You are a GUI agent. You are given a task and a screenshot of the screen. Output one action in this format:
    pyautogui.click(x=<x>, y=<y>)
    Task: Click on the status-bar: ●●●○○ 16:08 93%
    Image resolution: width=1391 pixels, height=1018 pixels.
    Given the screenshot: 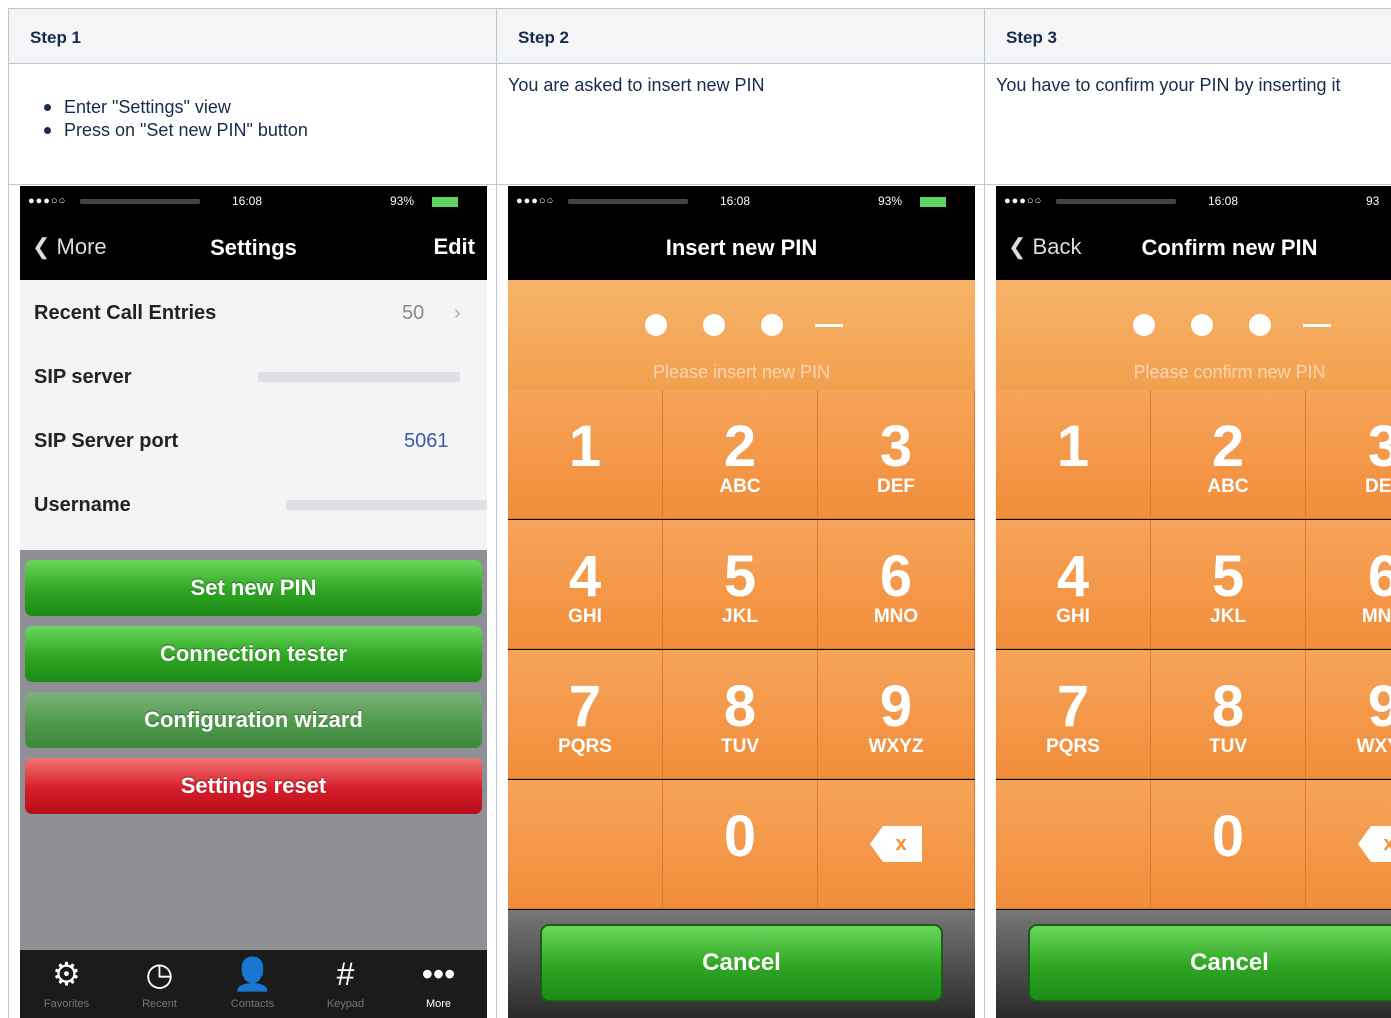 What is the action you would take?
    pyautogui.click(x=741, y=202)
    